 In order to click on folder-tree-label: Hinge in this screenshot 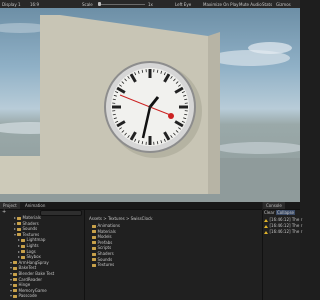, I will do `click(24, 285)`.